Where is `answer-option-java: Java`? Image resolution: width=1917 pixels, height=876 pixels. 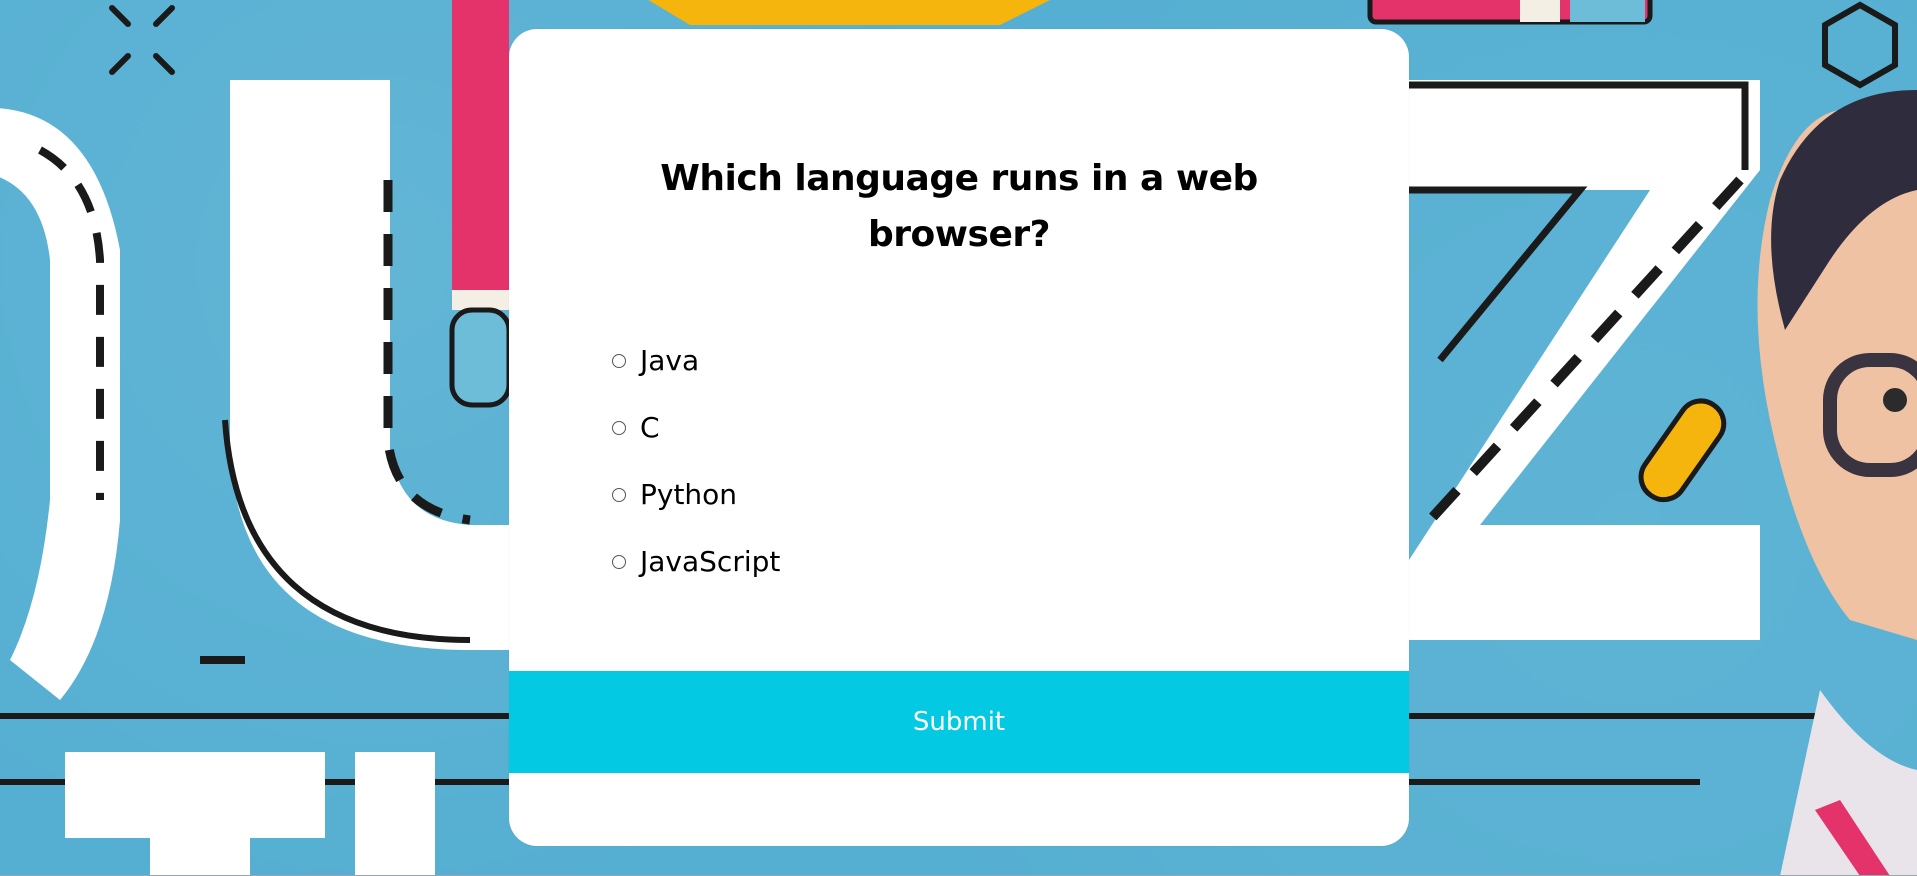
answer-option-java: Java is located at coordinates (696, 360).